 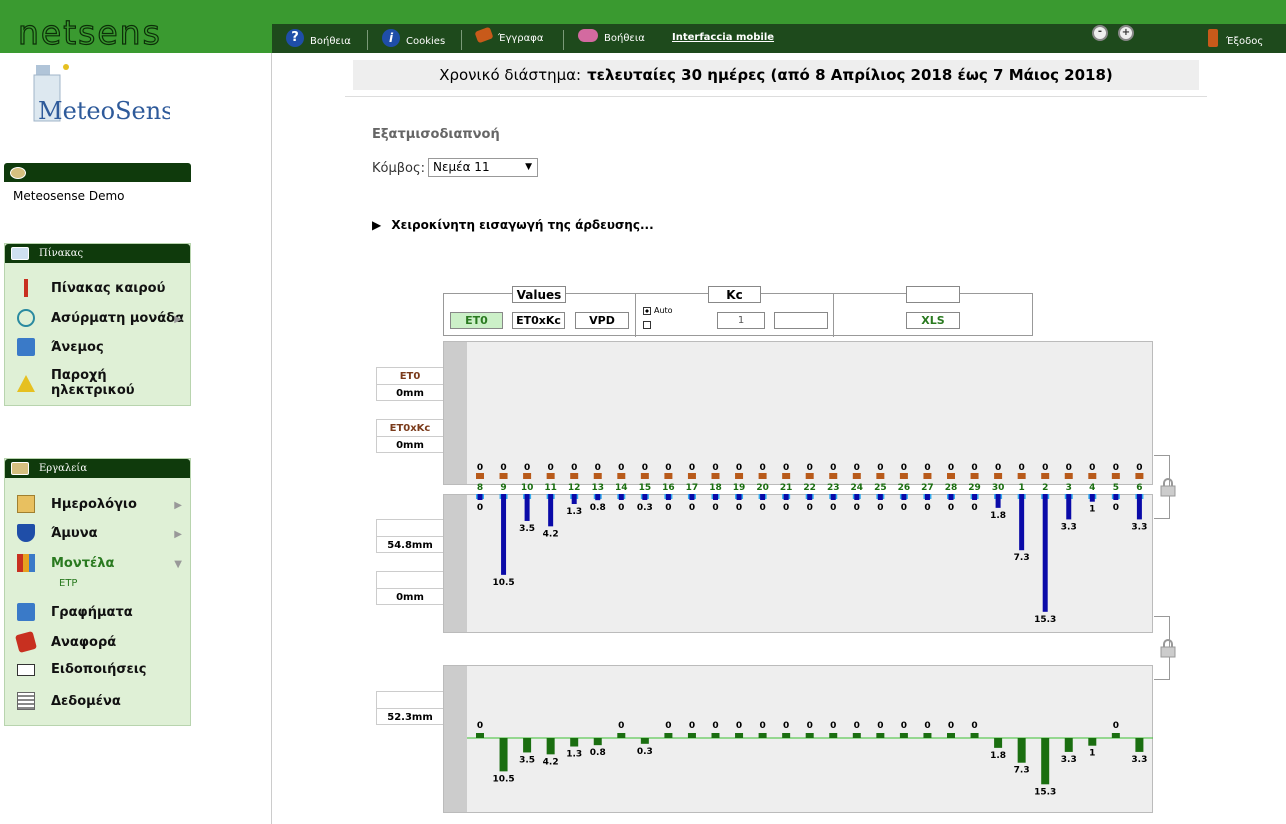 I want to click on sidebar-item-label: Ασύρματη μονάδα, so click(x=117, y=318).